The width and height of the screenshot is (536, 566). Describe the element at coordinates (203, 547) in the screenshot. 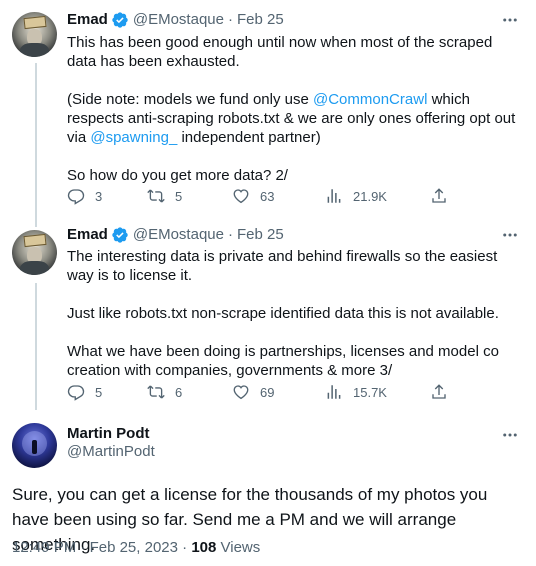

I see `views-count: 108` at that location.